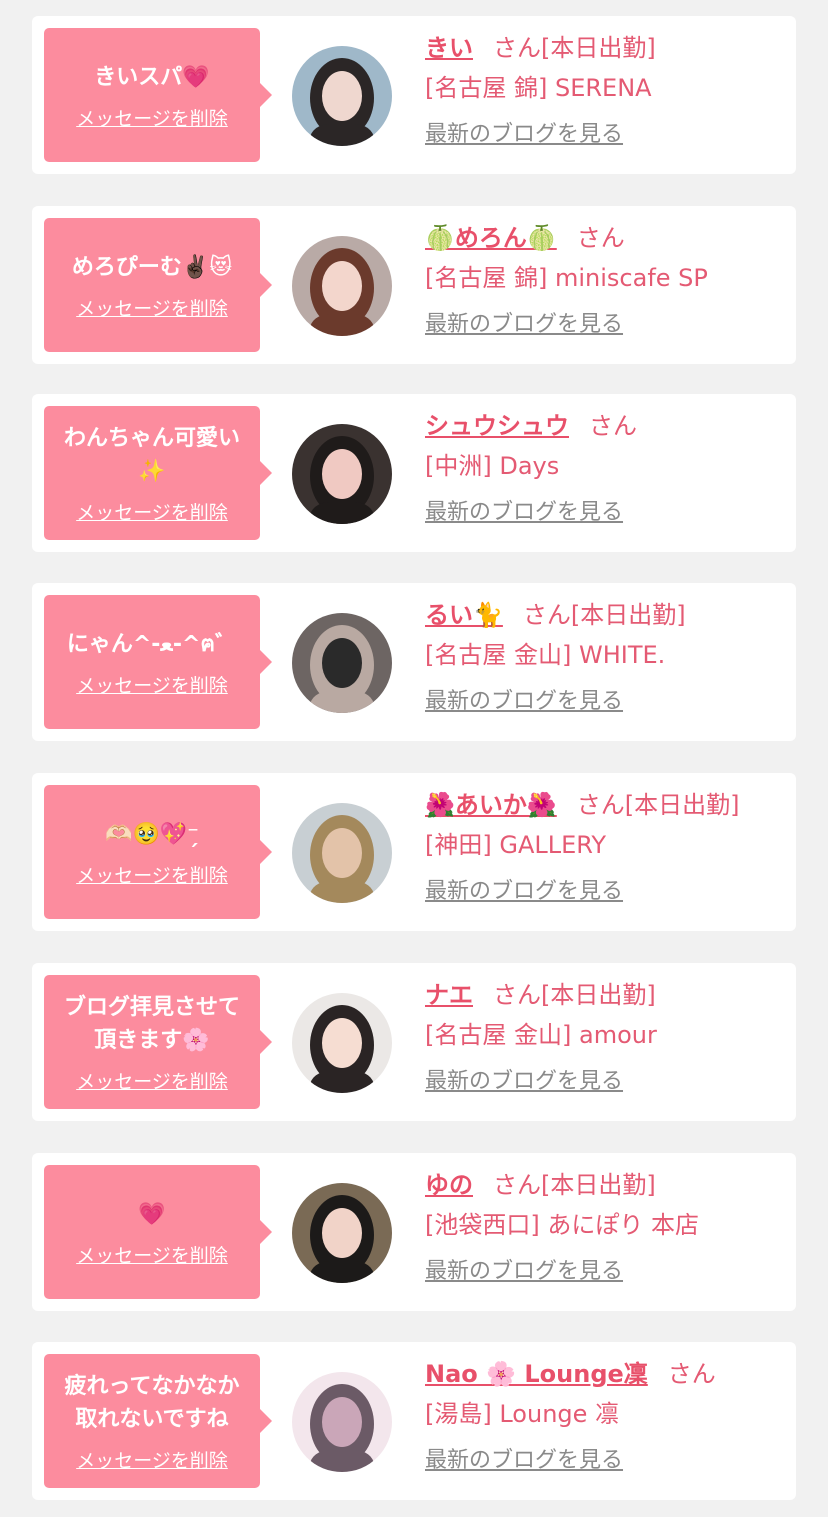 This screenshot has width=828, height=1517. What do you see at coordinates (151, 1024) in the screenshot?
I see `message-text: ブログ拝見させて 頂きます🌸` at bounding box center [151, 1024].